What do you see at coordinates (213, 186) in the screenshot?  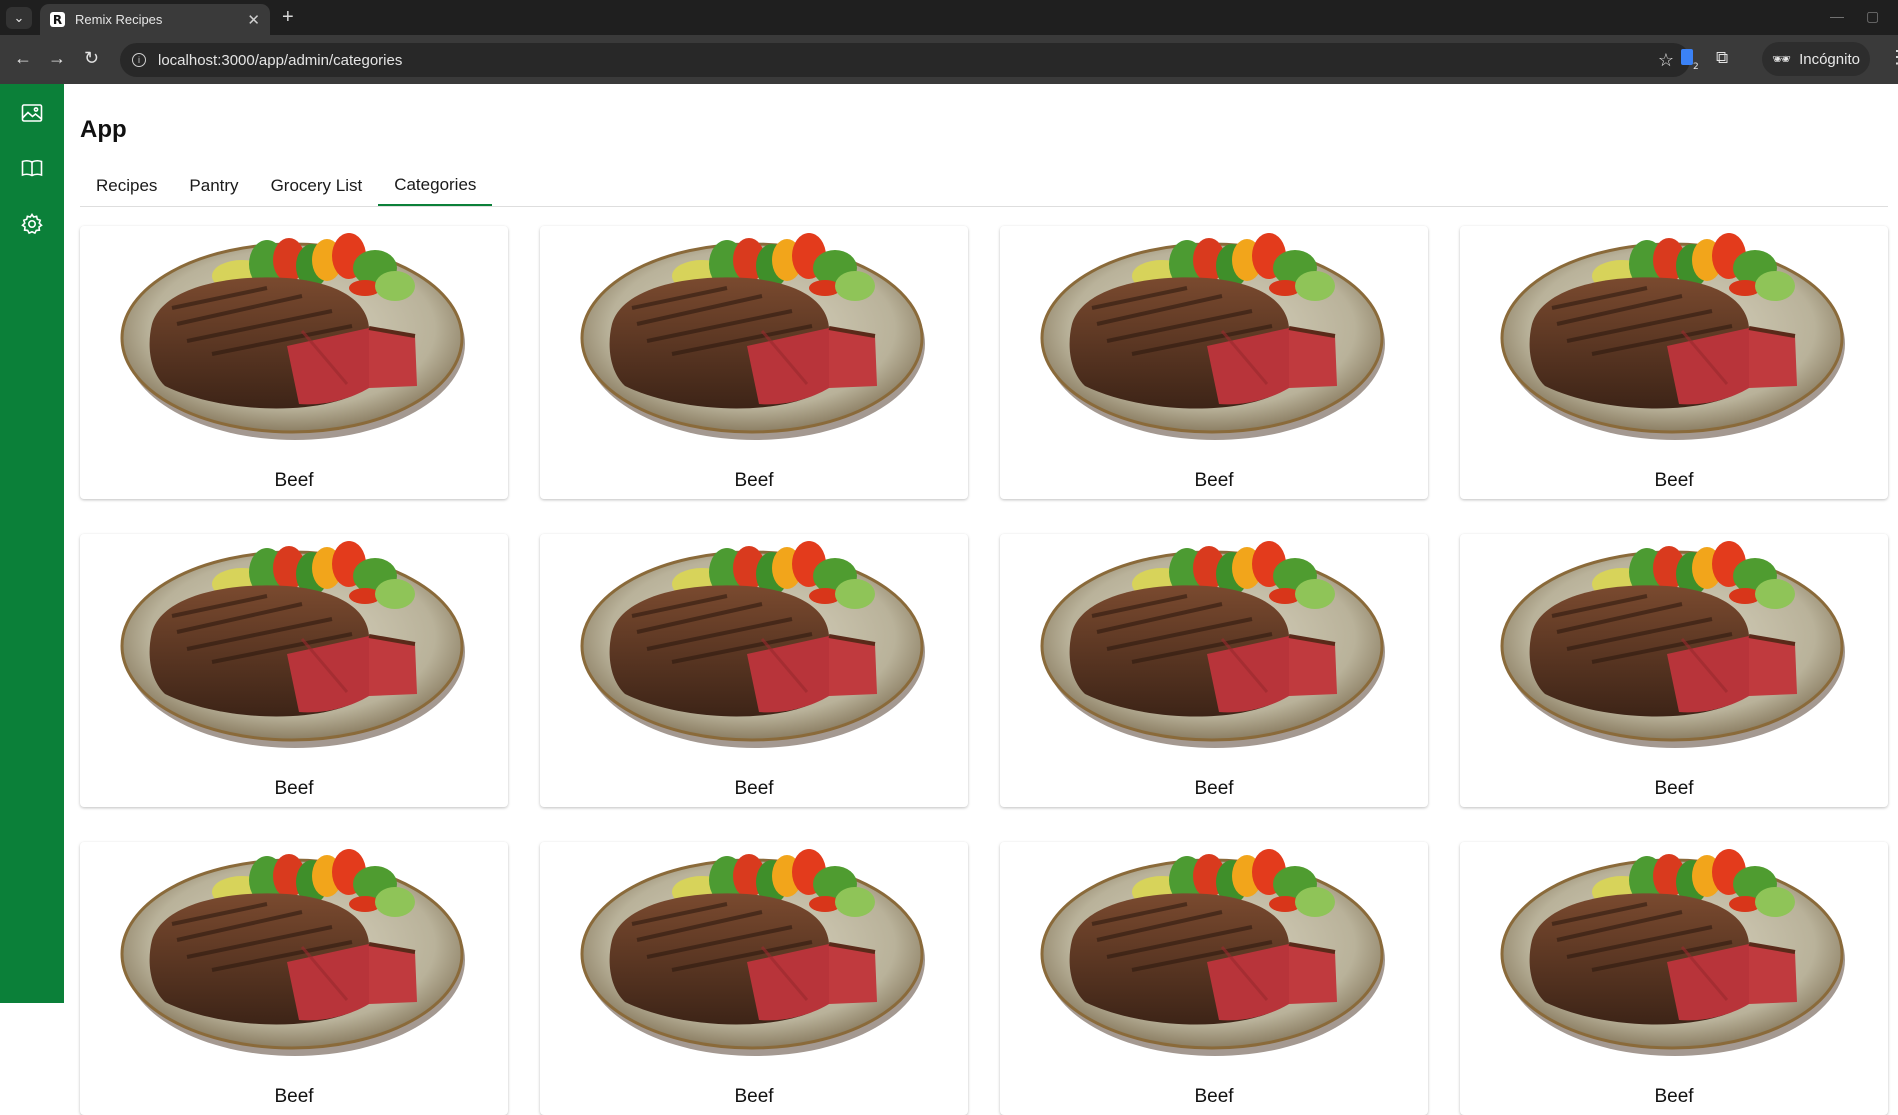 I see `tab-pantry: Pantry` at bounding box center [213, 186].